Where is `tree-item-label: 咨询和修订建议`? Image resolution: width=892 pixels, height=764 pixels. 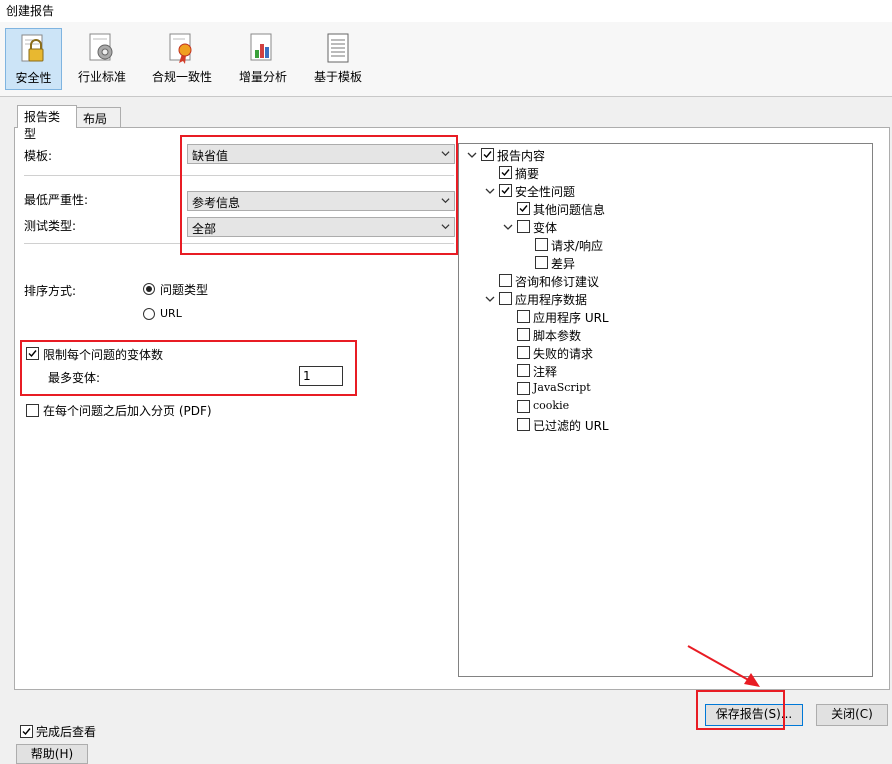
tree-item-label: 咨询和修订建议 is located at coordinates (557, 282).